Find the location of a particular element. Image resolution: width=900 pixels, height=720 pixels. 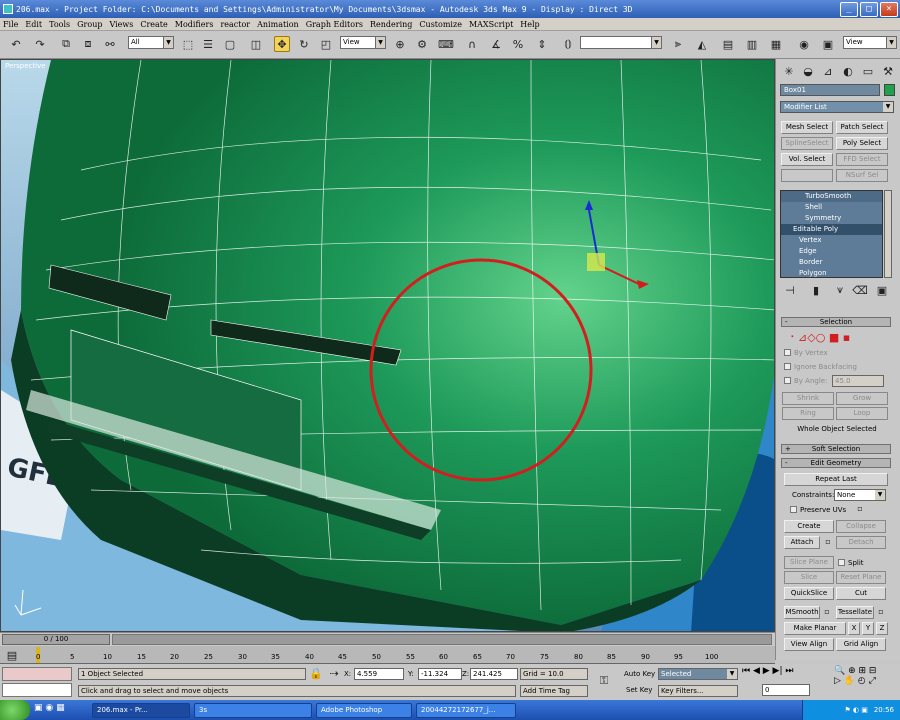

absolute-transform-icon: ⇢ is located at coordinates (334, 673).